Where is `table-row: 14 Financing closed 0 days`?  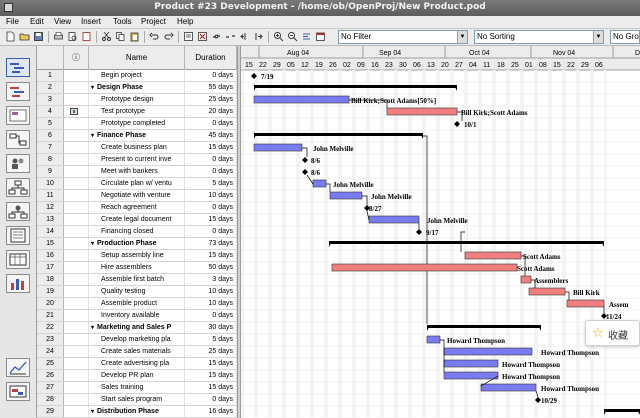 table-row: 14 Financing closed 0 days is located at coordinates (137, 232).